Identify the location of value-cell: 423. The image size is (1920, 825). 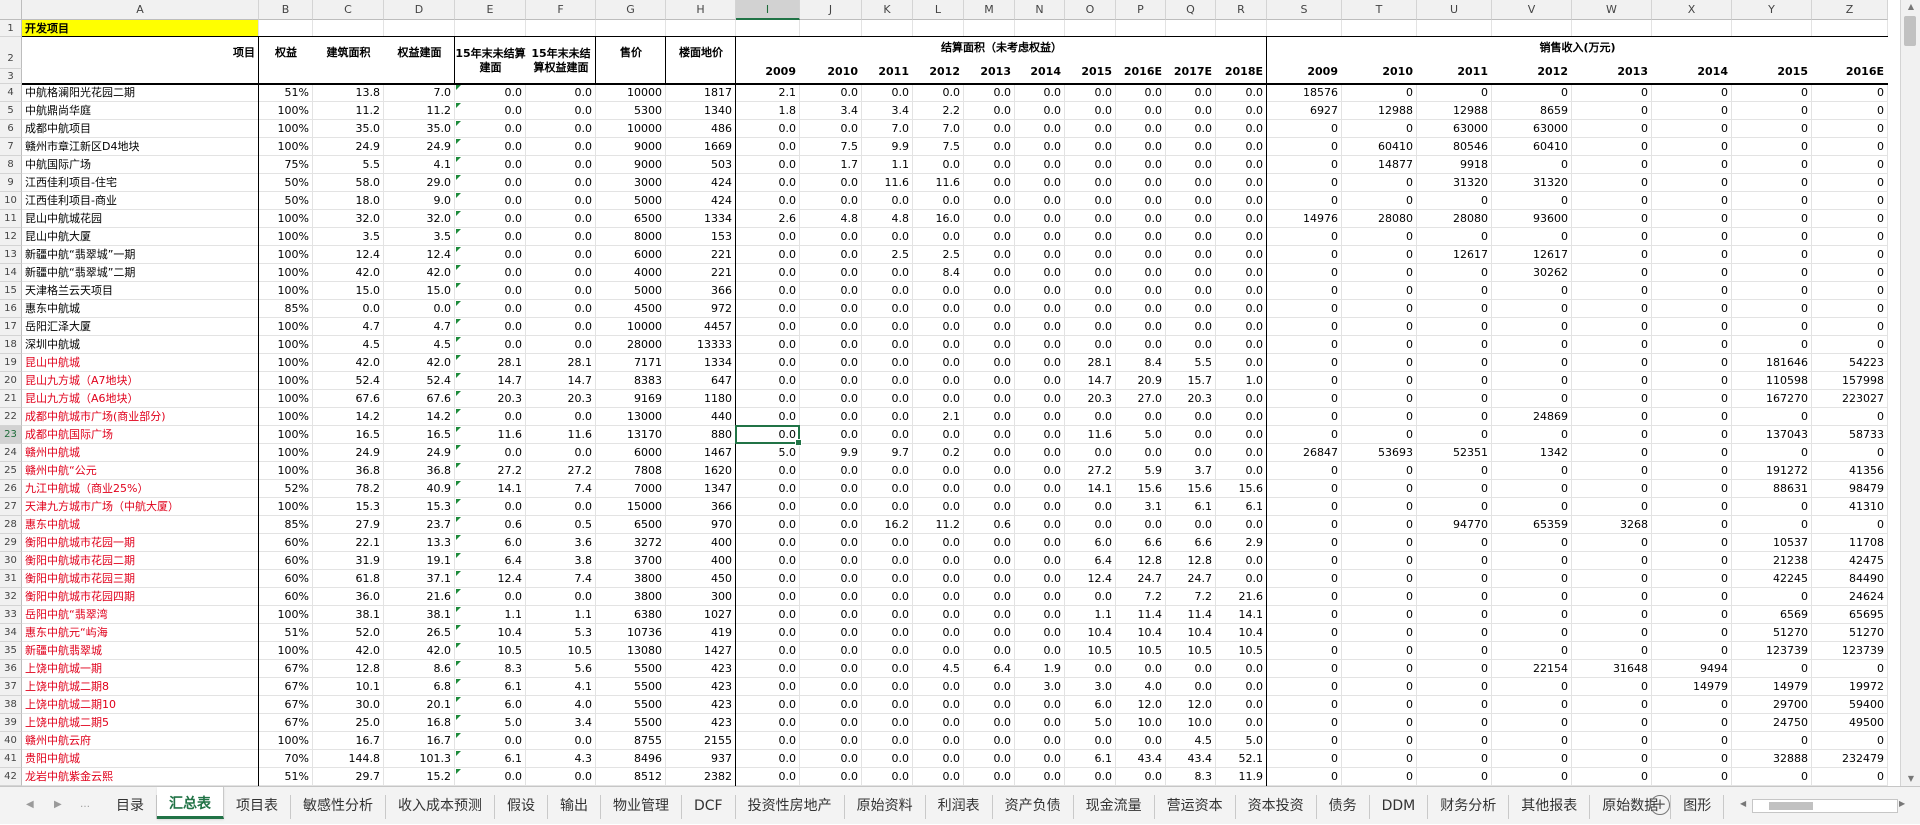
(701, 669).